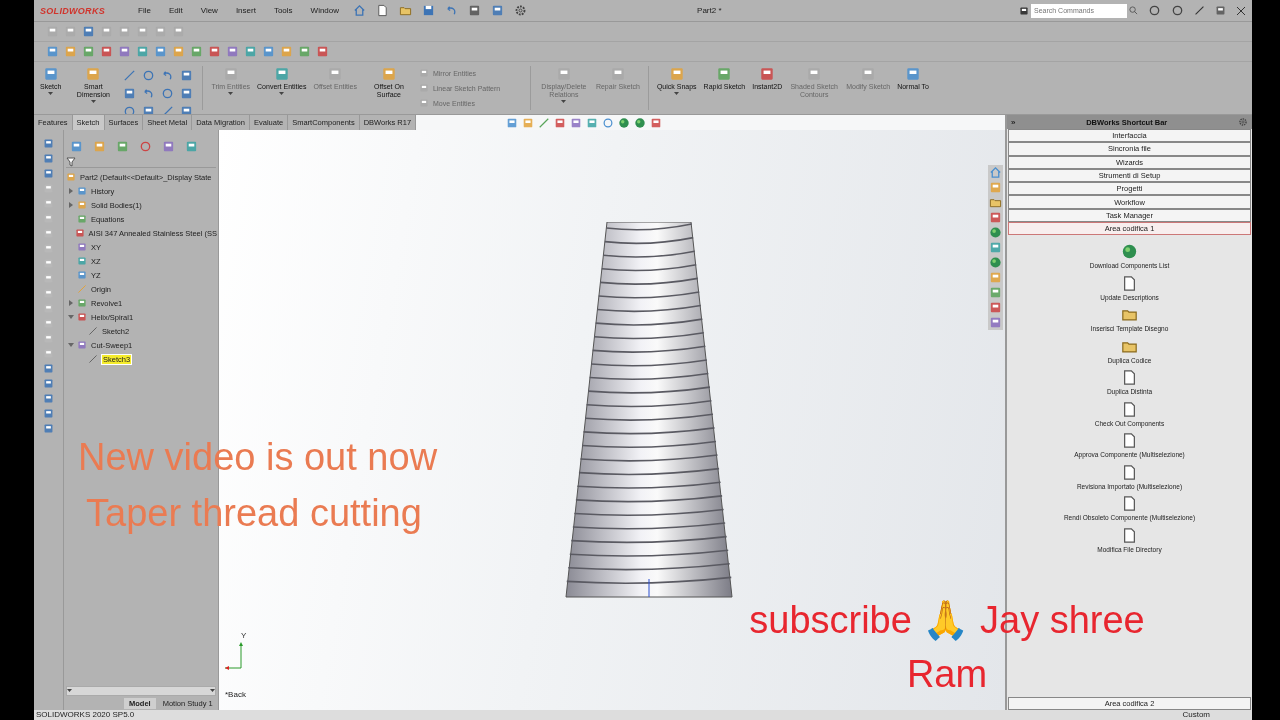  What do you see at coordinates (383, 10) in the screenshot?
I see `new-page-icon` at bounding box center [383, 10].